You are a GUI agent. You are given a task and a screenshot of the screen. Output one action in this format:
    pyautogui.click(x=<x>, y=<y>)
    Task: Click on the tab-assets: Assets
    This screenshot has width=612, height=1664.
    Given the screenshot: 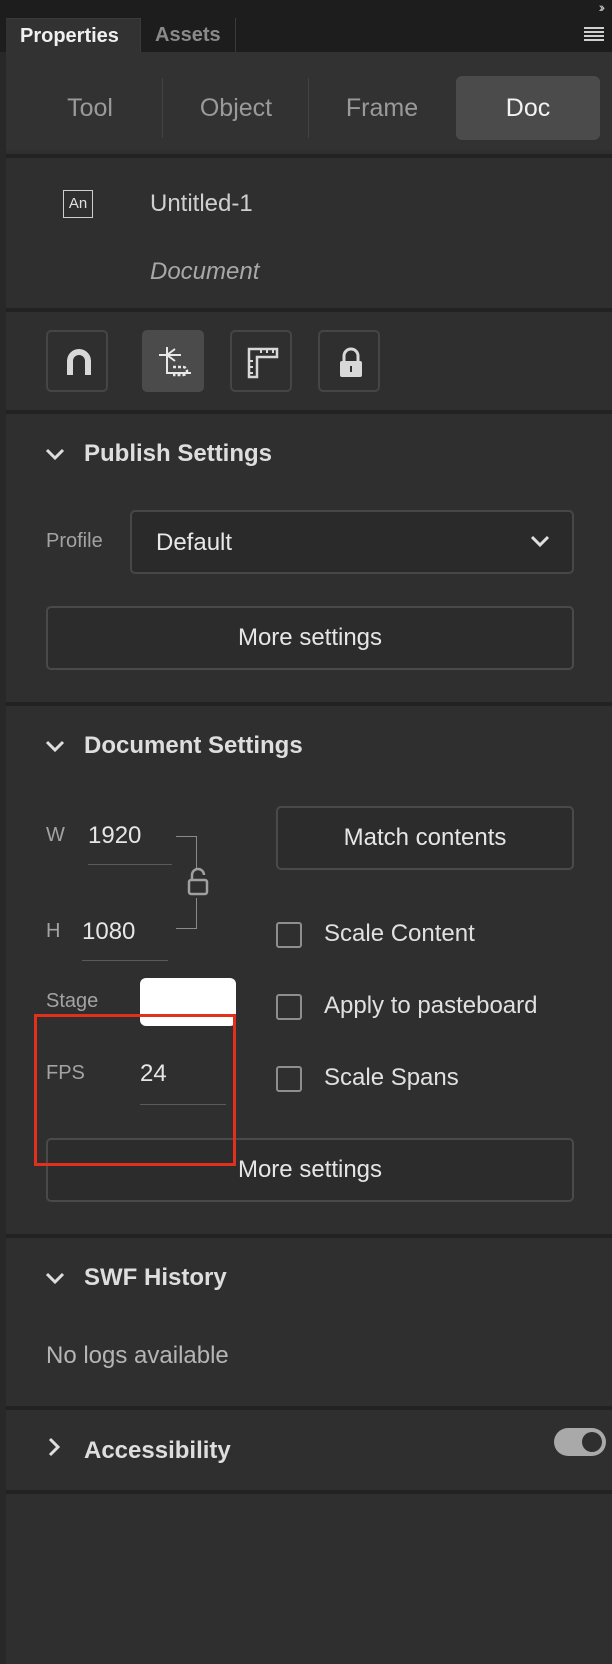 What is the action you would take?
    pyautogui.click(x=188, y=35)
    